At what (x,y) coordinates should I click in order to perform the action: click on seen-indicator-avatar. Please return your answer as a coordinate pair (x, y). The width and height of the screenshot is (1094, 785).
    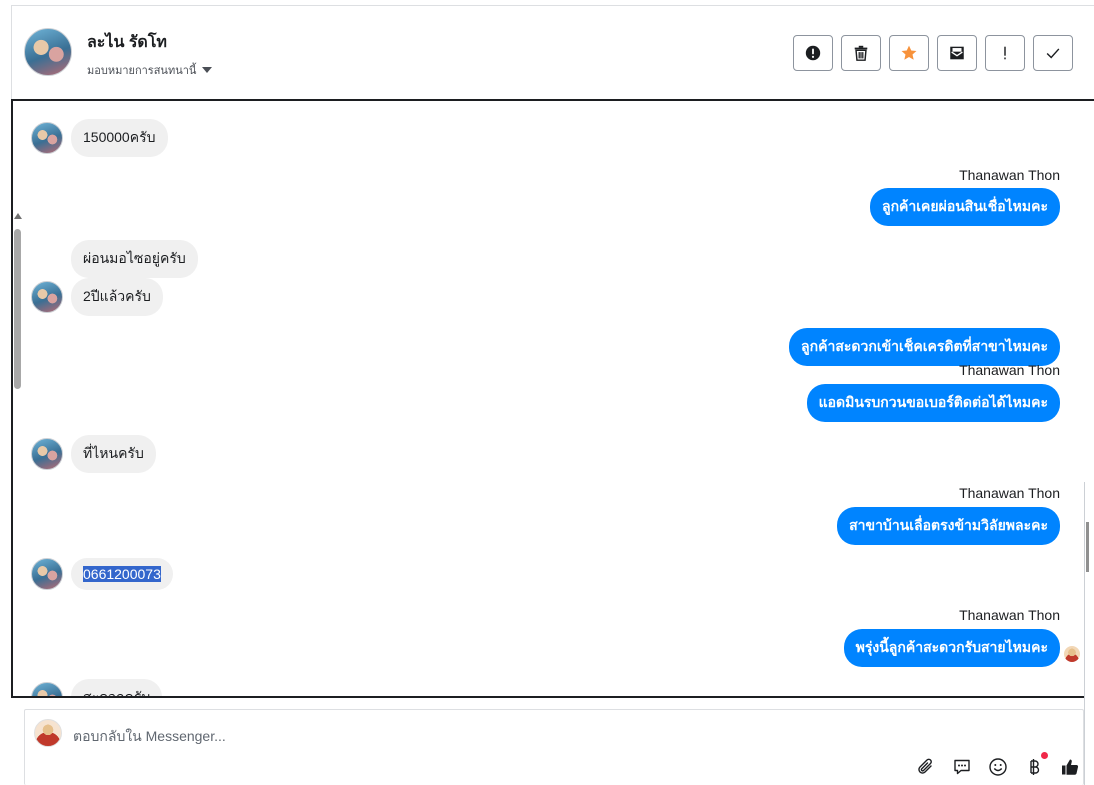
    Looking at the image, I should click on (1072, 654).